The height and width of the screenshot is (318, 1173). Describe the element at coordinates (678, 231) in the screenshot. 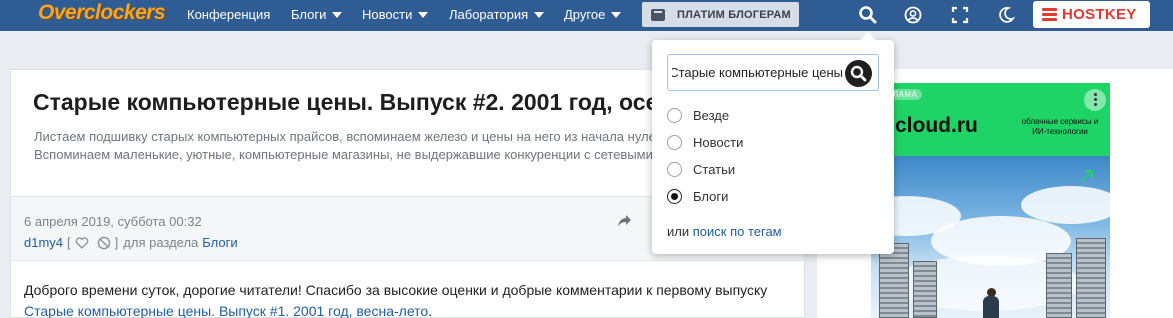

I see `tag-search-prefix: или` at that location.